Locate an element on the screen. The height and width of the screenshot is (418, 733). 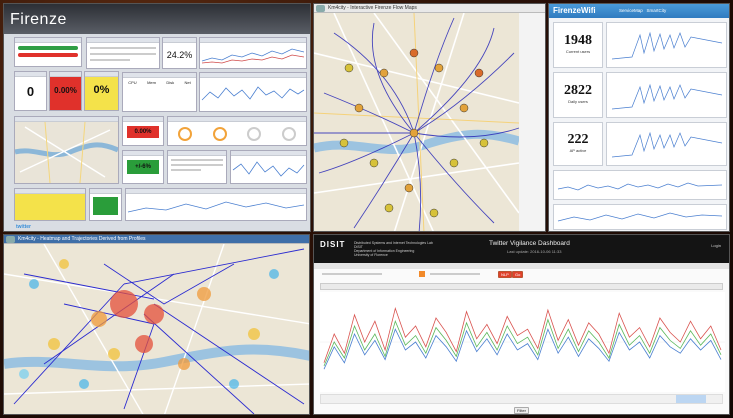
warning-icon is located at coordinates (422, 274).